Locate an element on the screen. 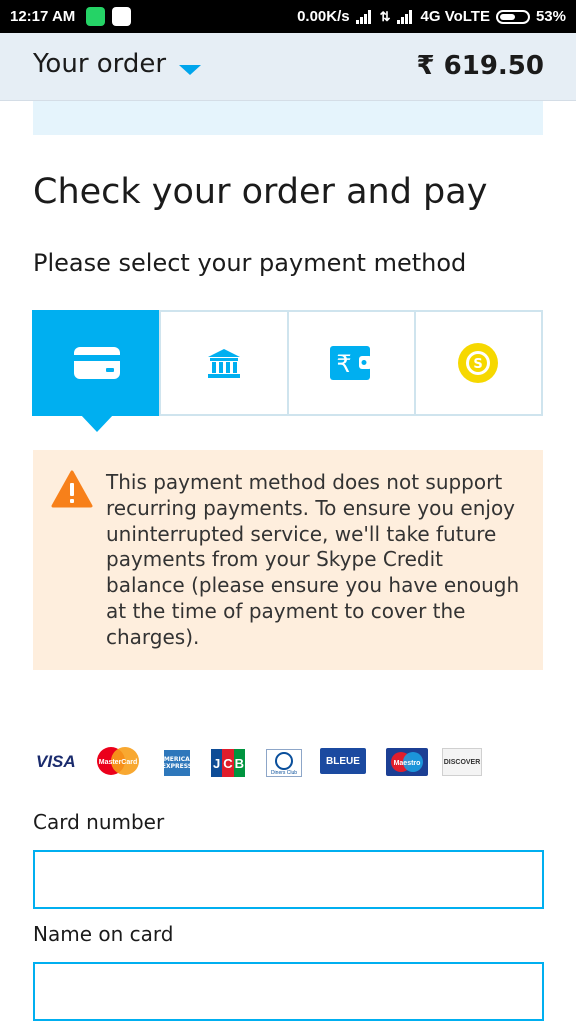 The height and width of the screenshot is (1024, 576). warning-icon is located at coordinates (72, 489).